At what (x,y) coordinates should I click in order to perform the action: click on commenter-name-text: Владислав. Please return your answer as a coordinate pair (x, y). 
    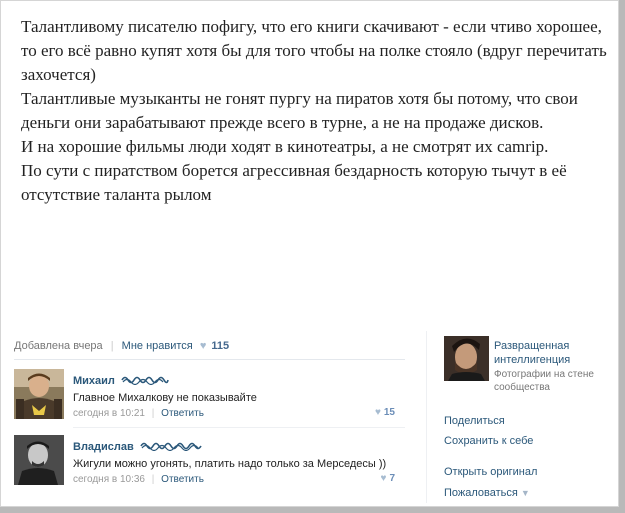
    Looking at the image, I should click on (103, 447).